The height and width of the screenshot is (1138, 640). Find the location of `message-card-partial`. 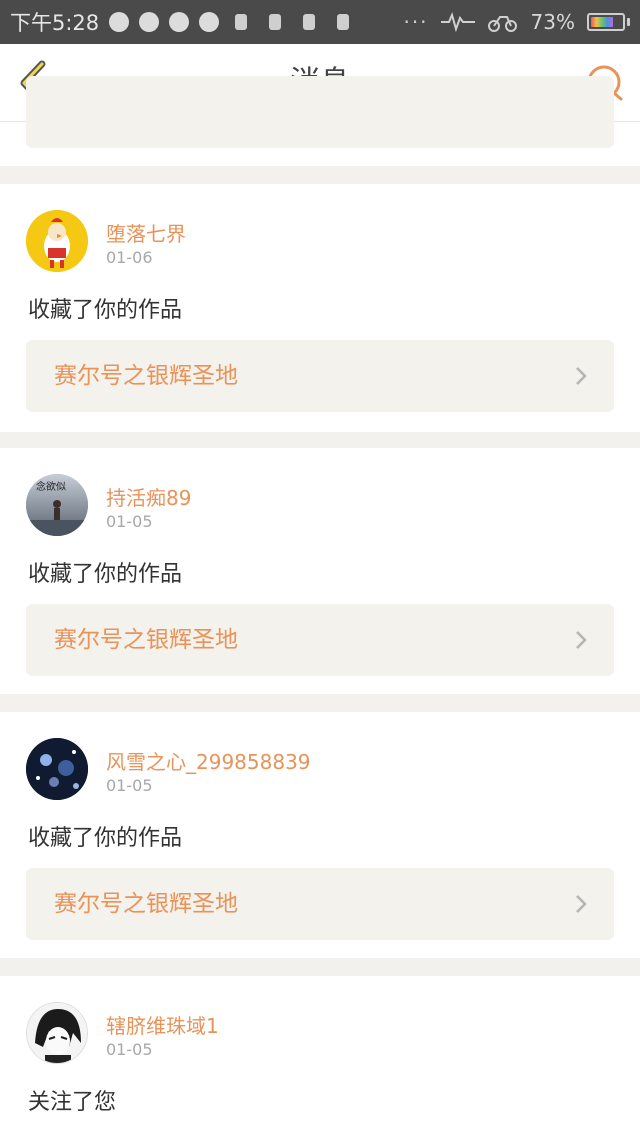

message-card-partial is located at coordinates (320, 121).